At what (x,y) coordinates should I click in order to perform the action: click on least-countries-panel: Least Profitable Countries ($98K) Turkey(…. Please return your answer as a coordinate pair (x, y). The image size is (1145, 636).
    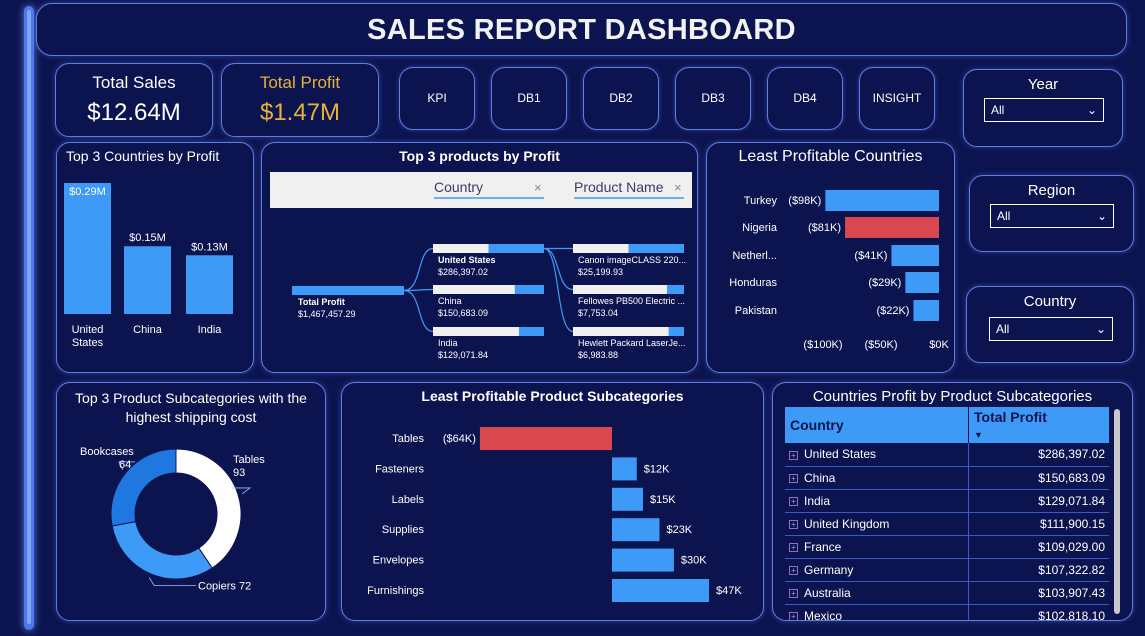
    Looking at the image, I should click on (830, 257).